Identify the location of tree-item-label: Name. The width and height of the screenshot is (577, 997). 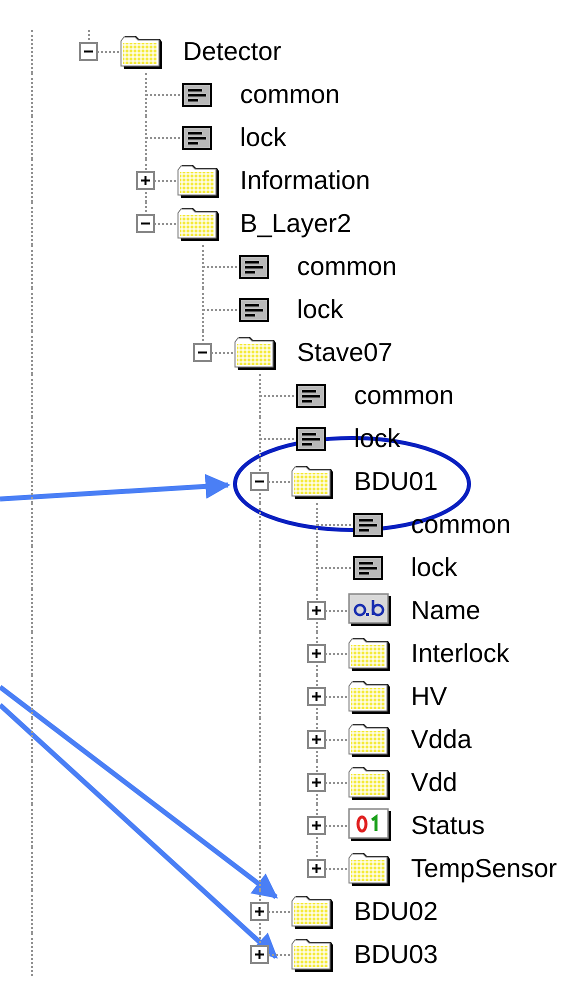
(445, 610).